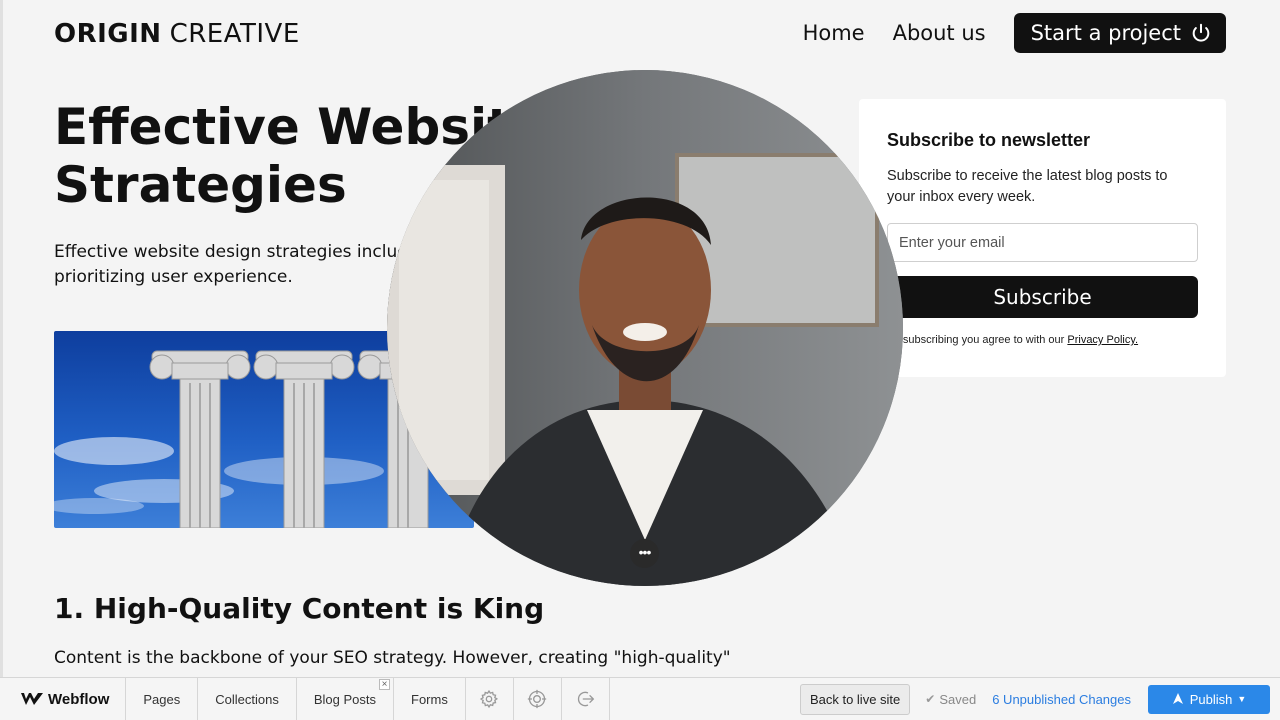 This screenshot has width=1280, height=720. What do you see at coordinates (32, 699) in the screenshot?
I see `webflow-w-icon` at bounding box center [32, 699].